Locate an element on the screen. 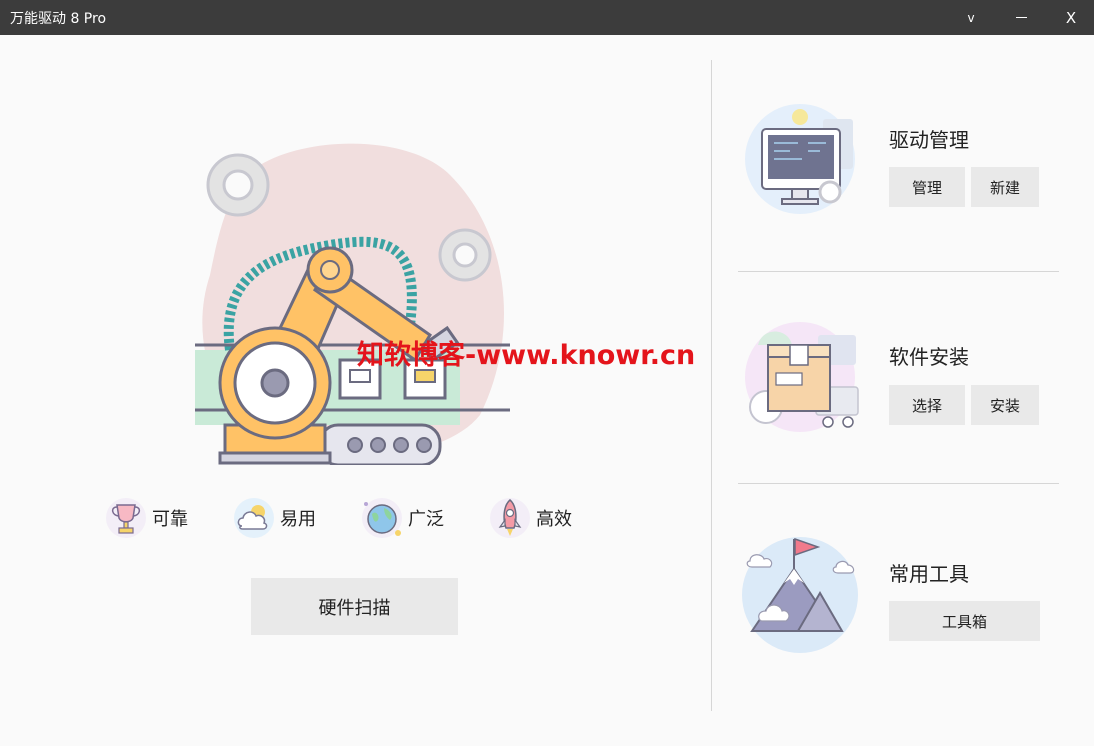  hardware-scan-button: 硬件扫描 is located at coordinates (354, 606).